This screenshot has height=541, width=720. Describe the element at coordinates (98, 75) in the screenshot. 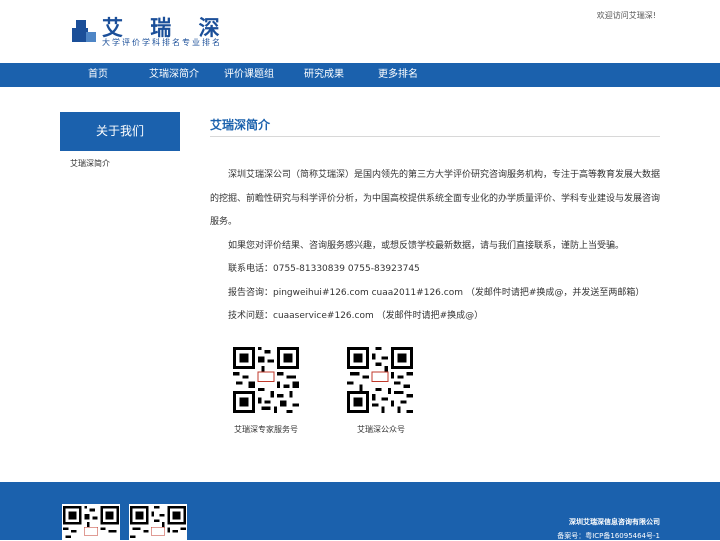

I see `nav-item-home: 首页` at that location.